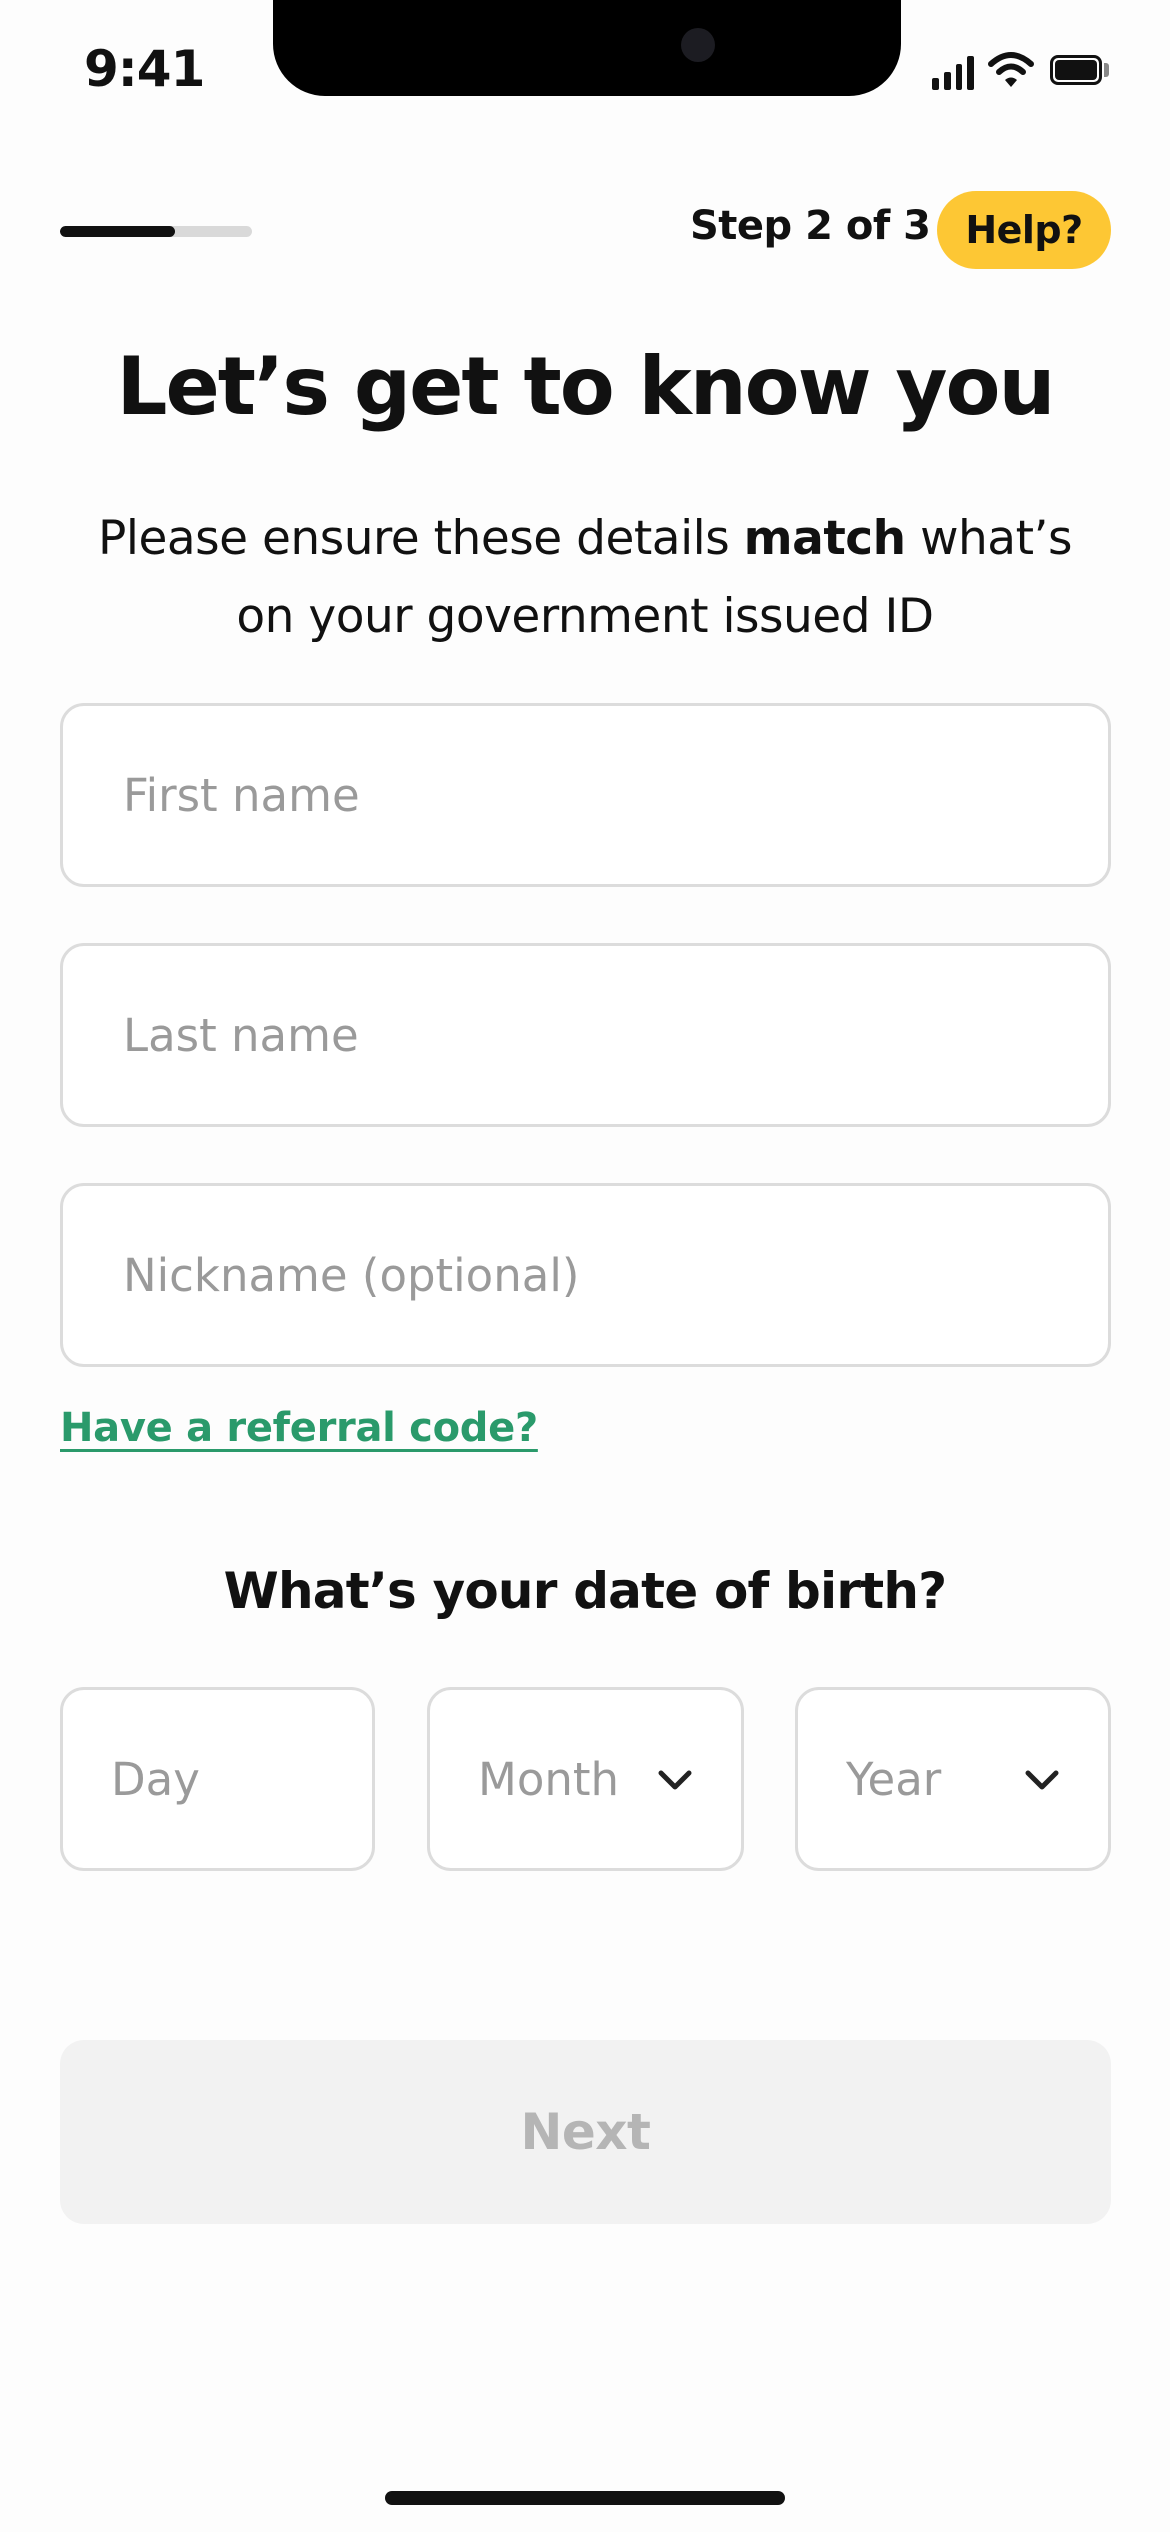  Describe the element at coordinates (1076, 70) in the screenshot. I see `battery-icon` at that location.